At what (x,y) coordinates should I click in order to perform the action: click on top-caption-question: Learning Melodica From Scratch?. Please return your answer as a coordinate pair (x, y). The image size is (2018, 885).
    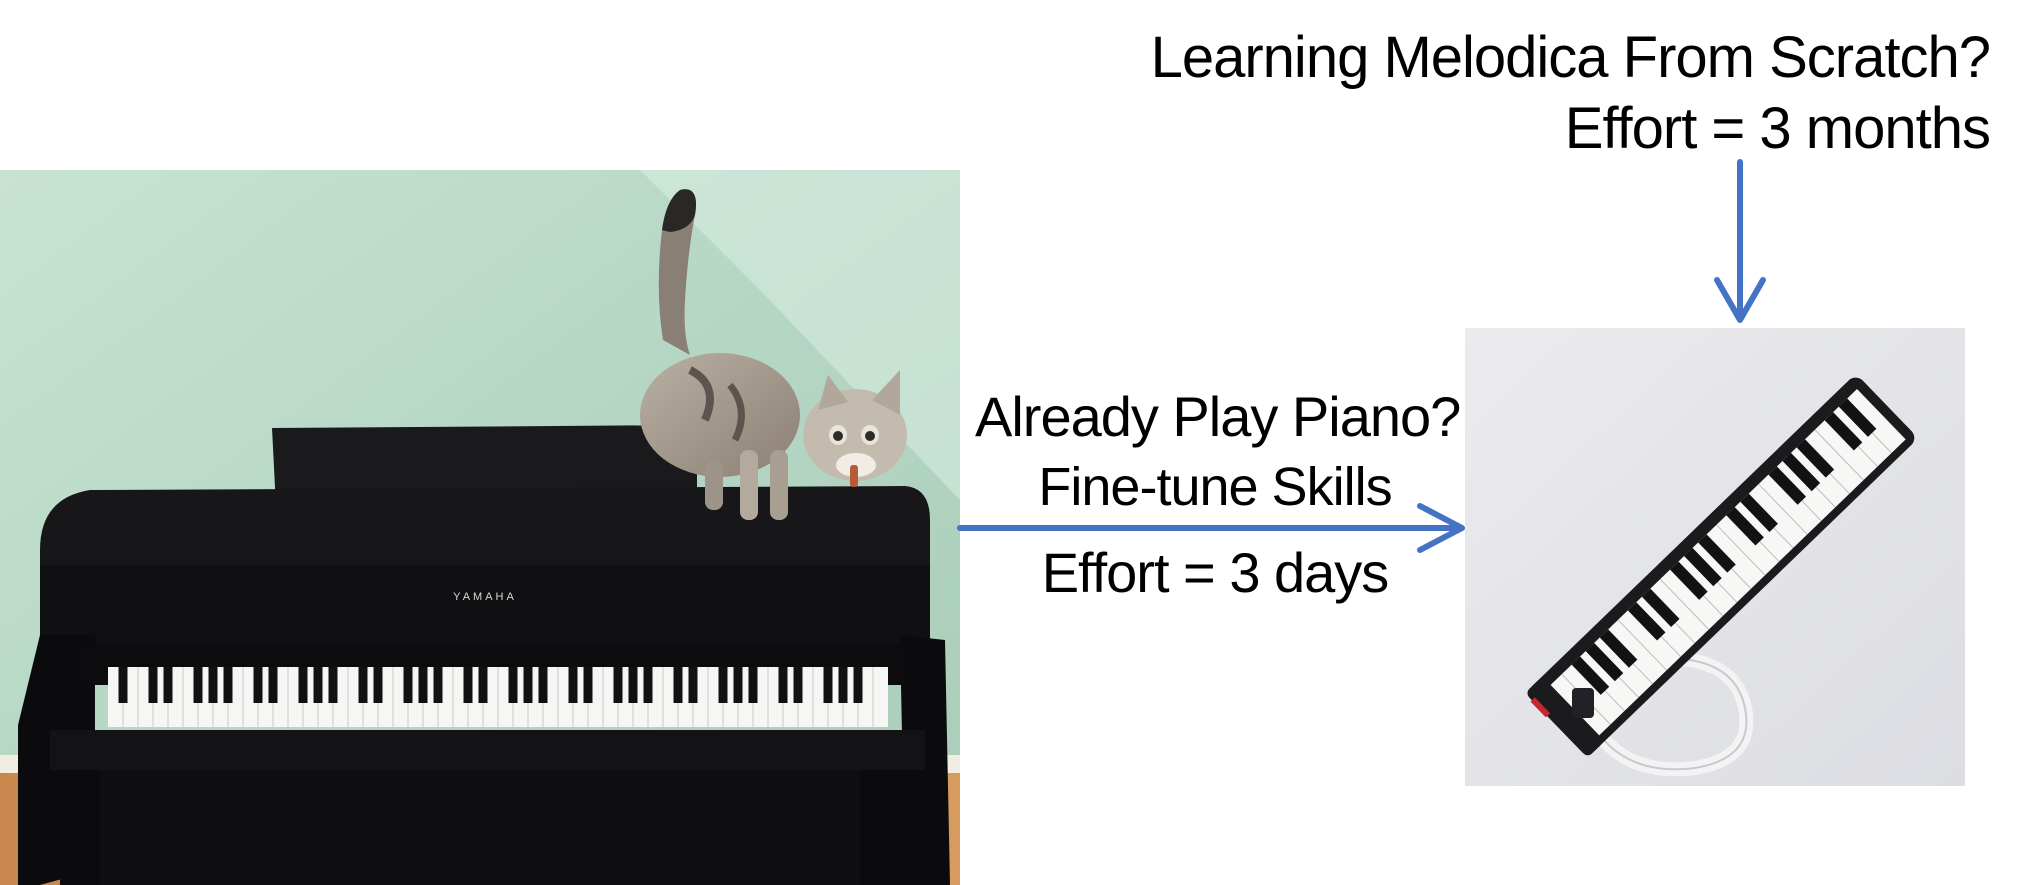
    Looking at the image, I should click on (1570, 57).